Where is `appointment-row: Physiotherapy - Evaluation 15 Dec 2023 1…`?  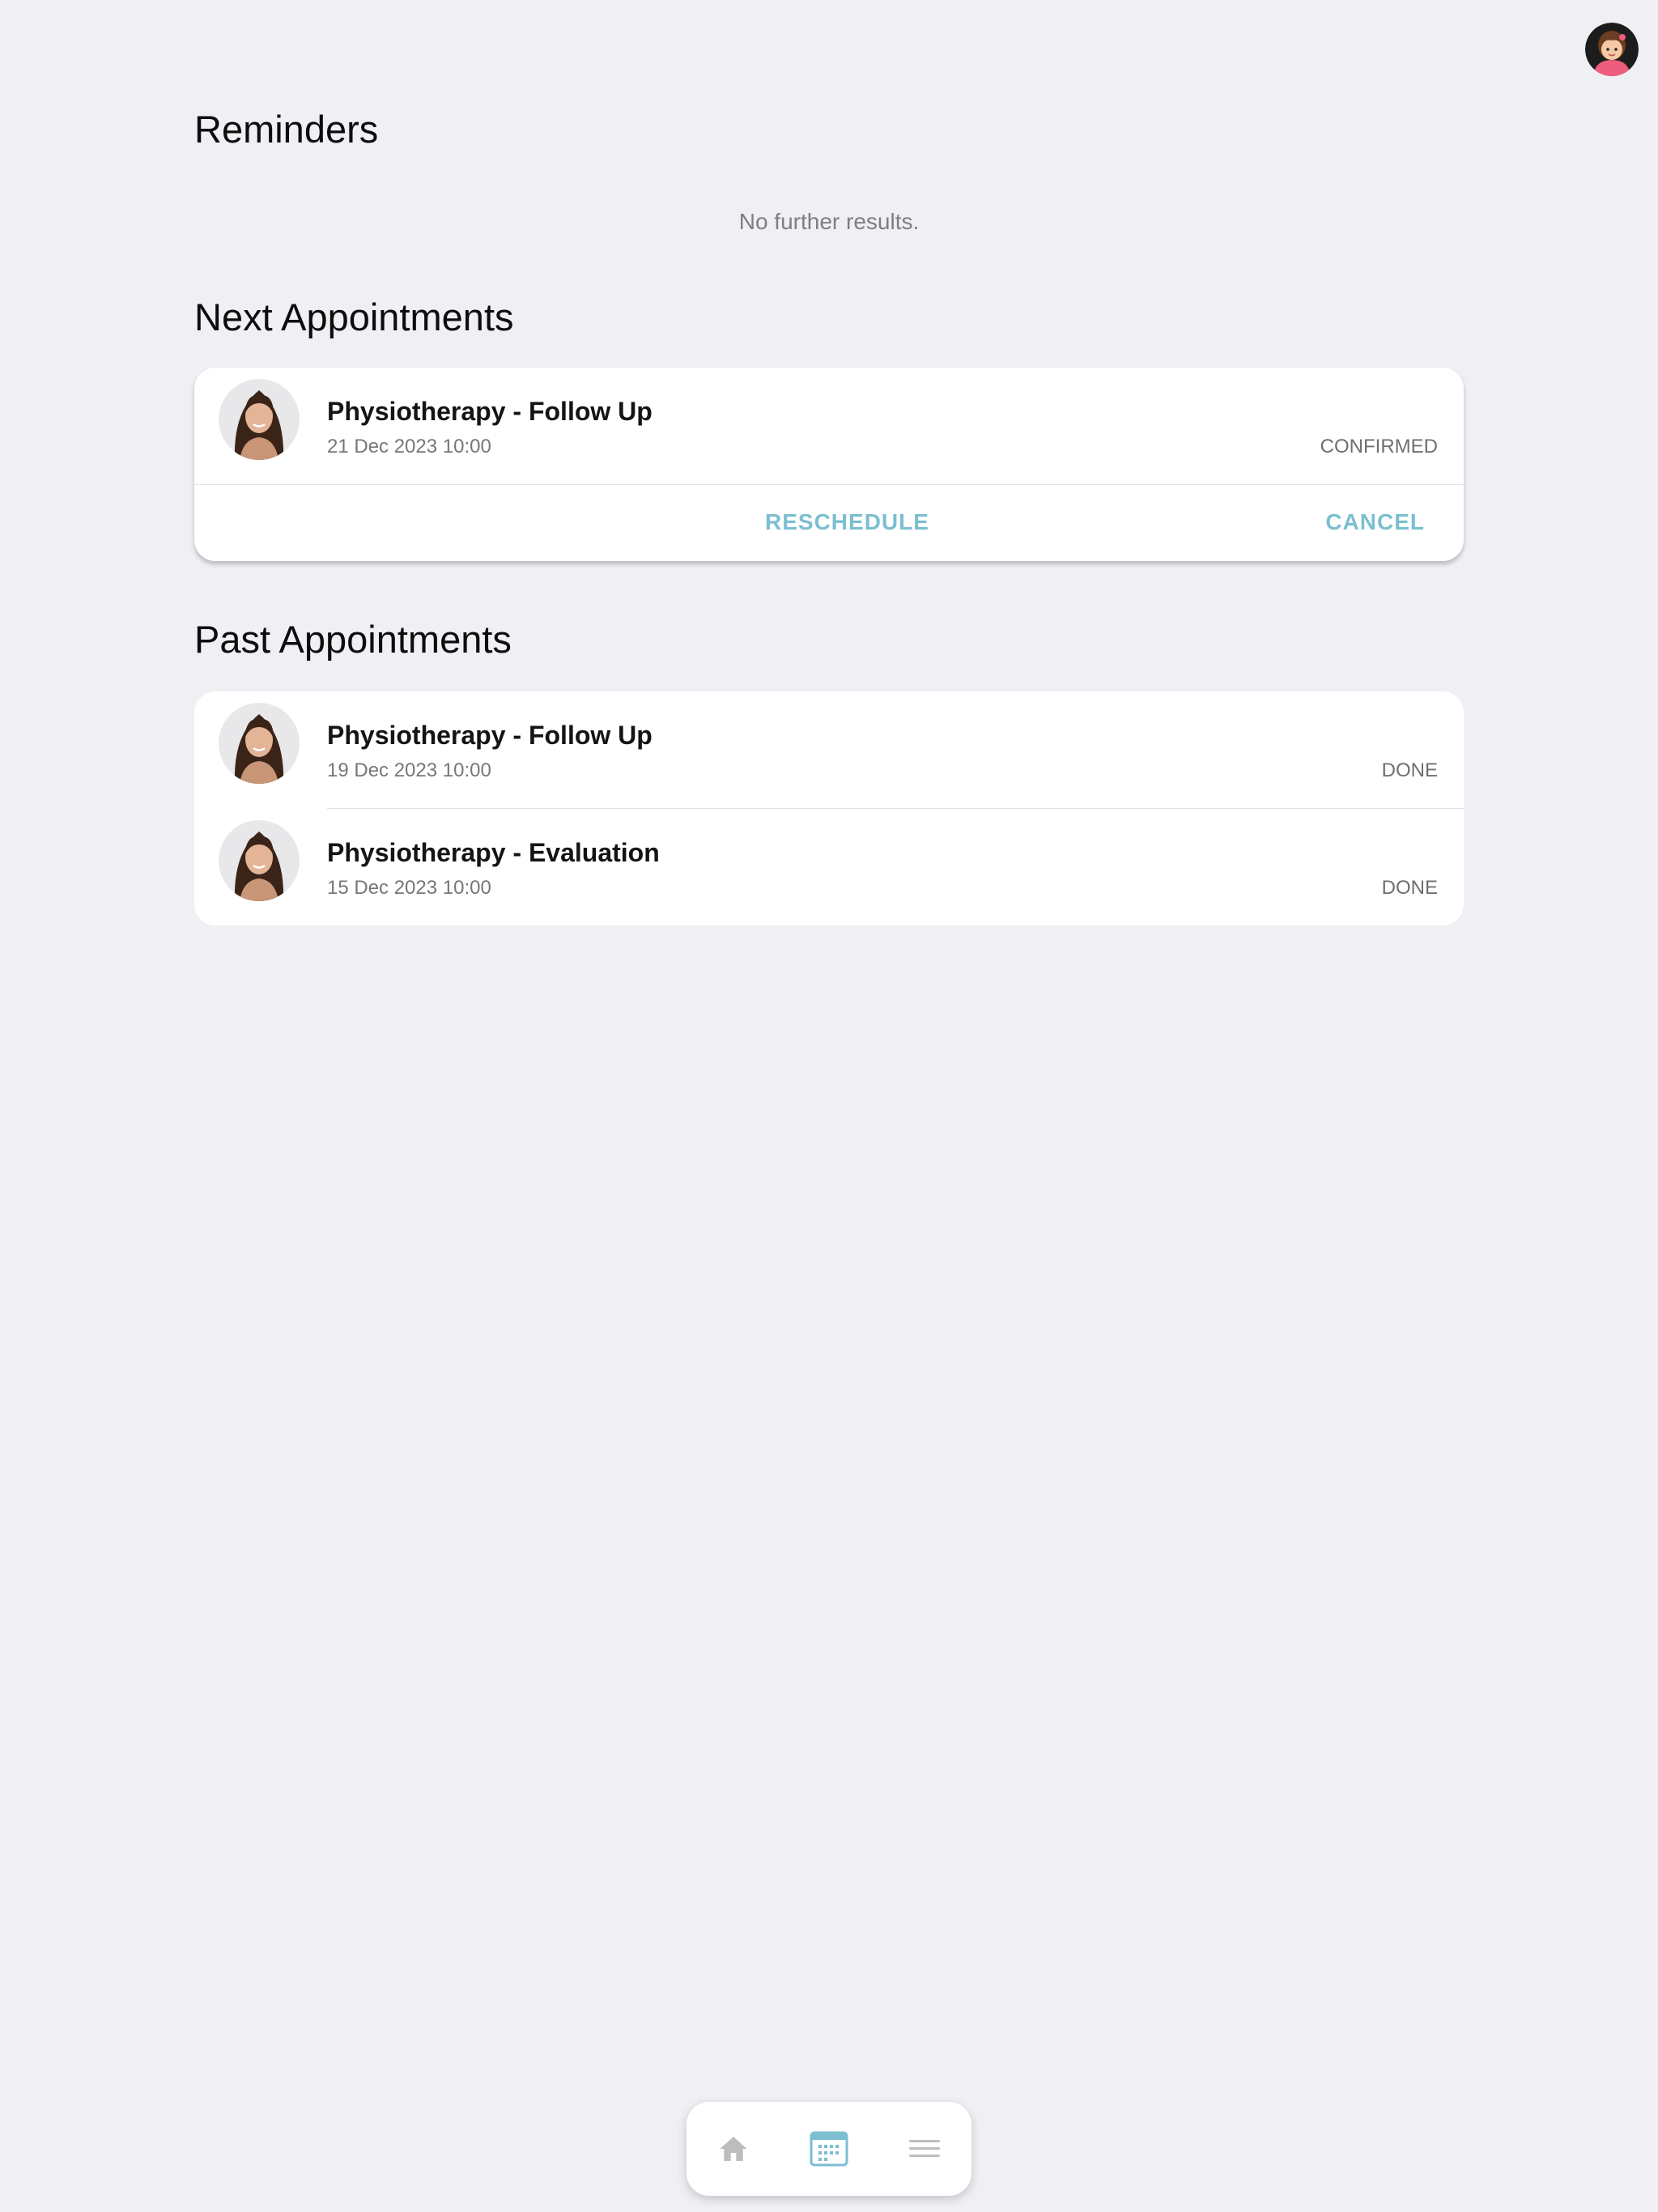 appointment-row: Physiotherapy - Evaluation 15 Dec 2023 1… is located at coordinates (829, 867).